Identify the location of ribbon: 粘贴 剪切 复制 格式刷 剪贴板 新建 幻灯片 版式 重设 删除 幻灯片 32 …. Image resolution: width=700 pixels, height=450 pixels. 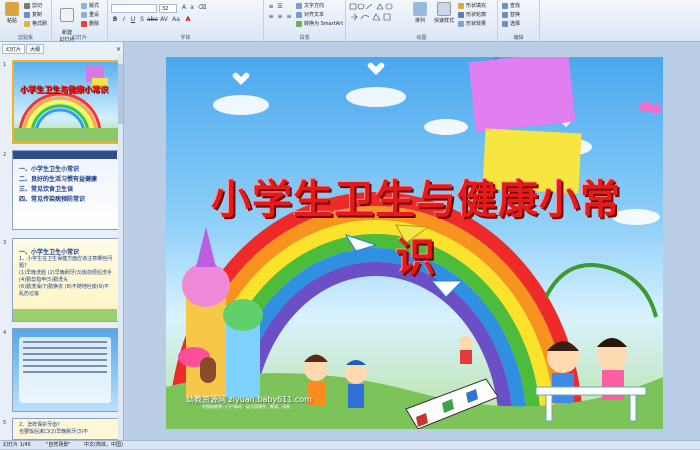
(350, 21).